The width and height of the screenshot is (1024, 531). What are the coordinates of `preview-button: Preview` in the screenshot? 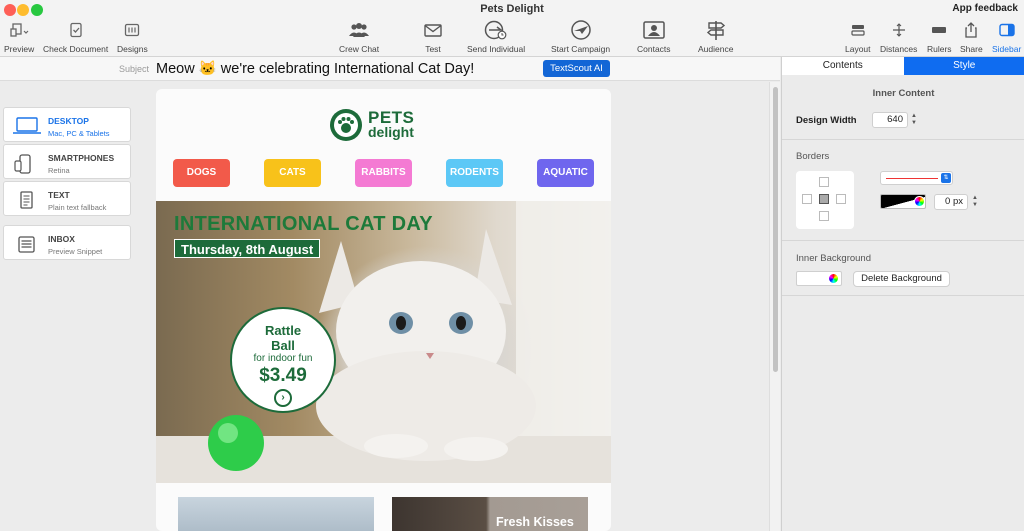 It's located at (19, 36).